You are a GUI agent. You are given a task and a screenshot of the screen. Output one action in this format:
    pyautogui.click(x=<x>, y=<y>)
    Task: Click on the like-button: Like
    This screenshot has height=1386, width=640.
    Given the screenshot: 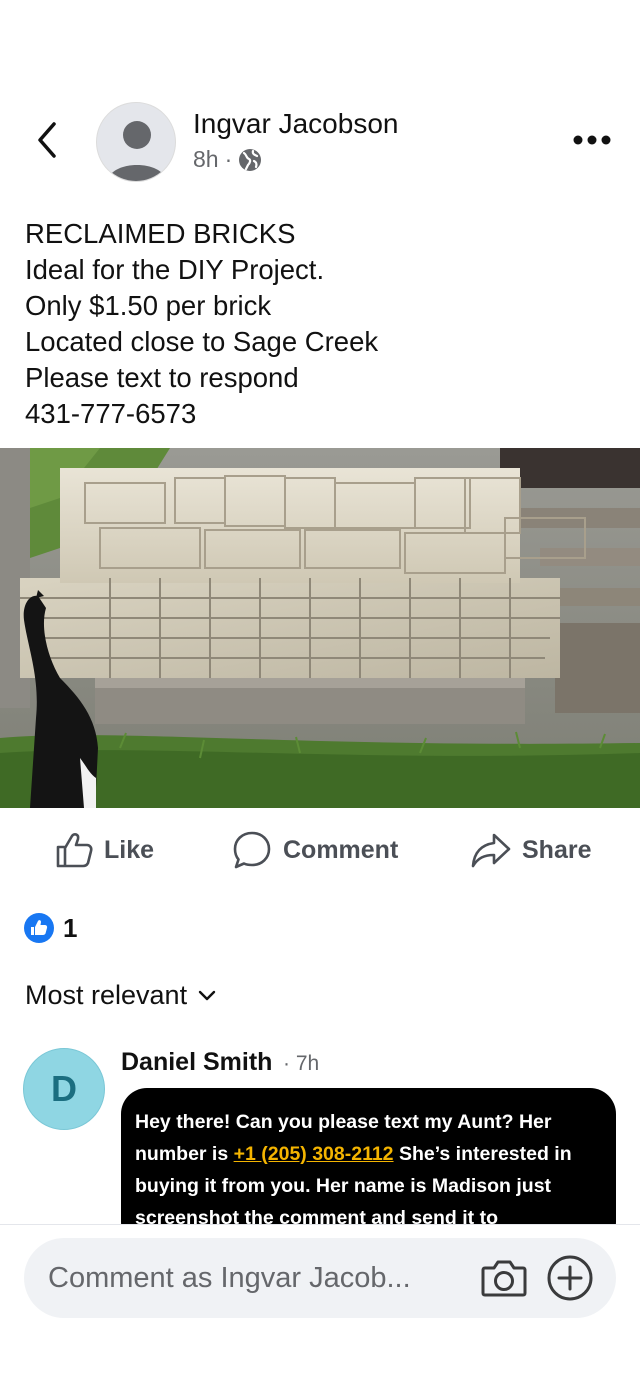 What is the action you would take?
    pyautogui.click(x=104, y=850)
    